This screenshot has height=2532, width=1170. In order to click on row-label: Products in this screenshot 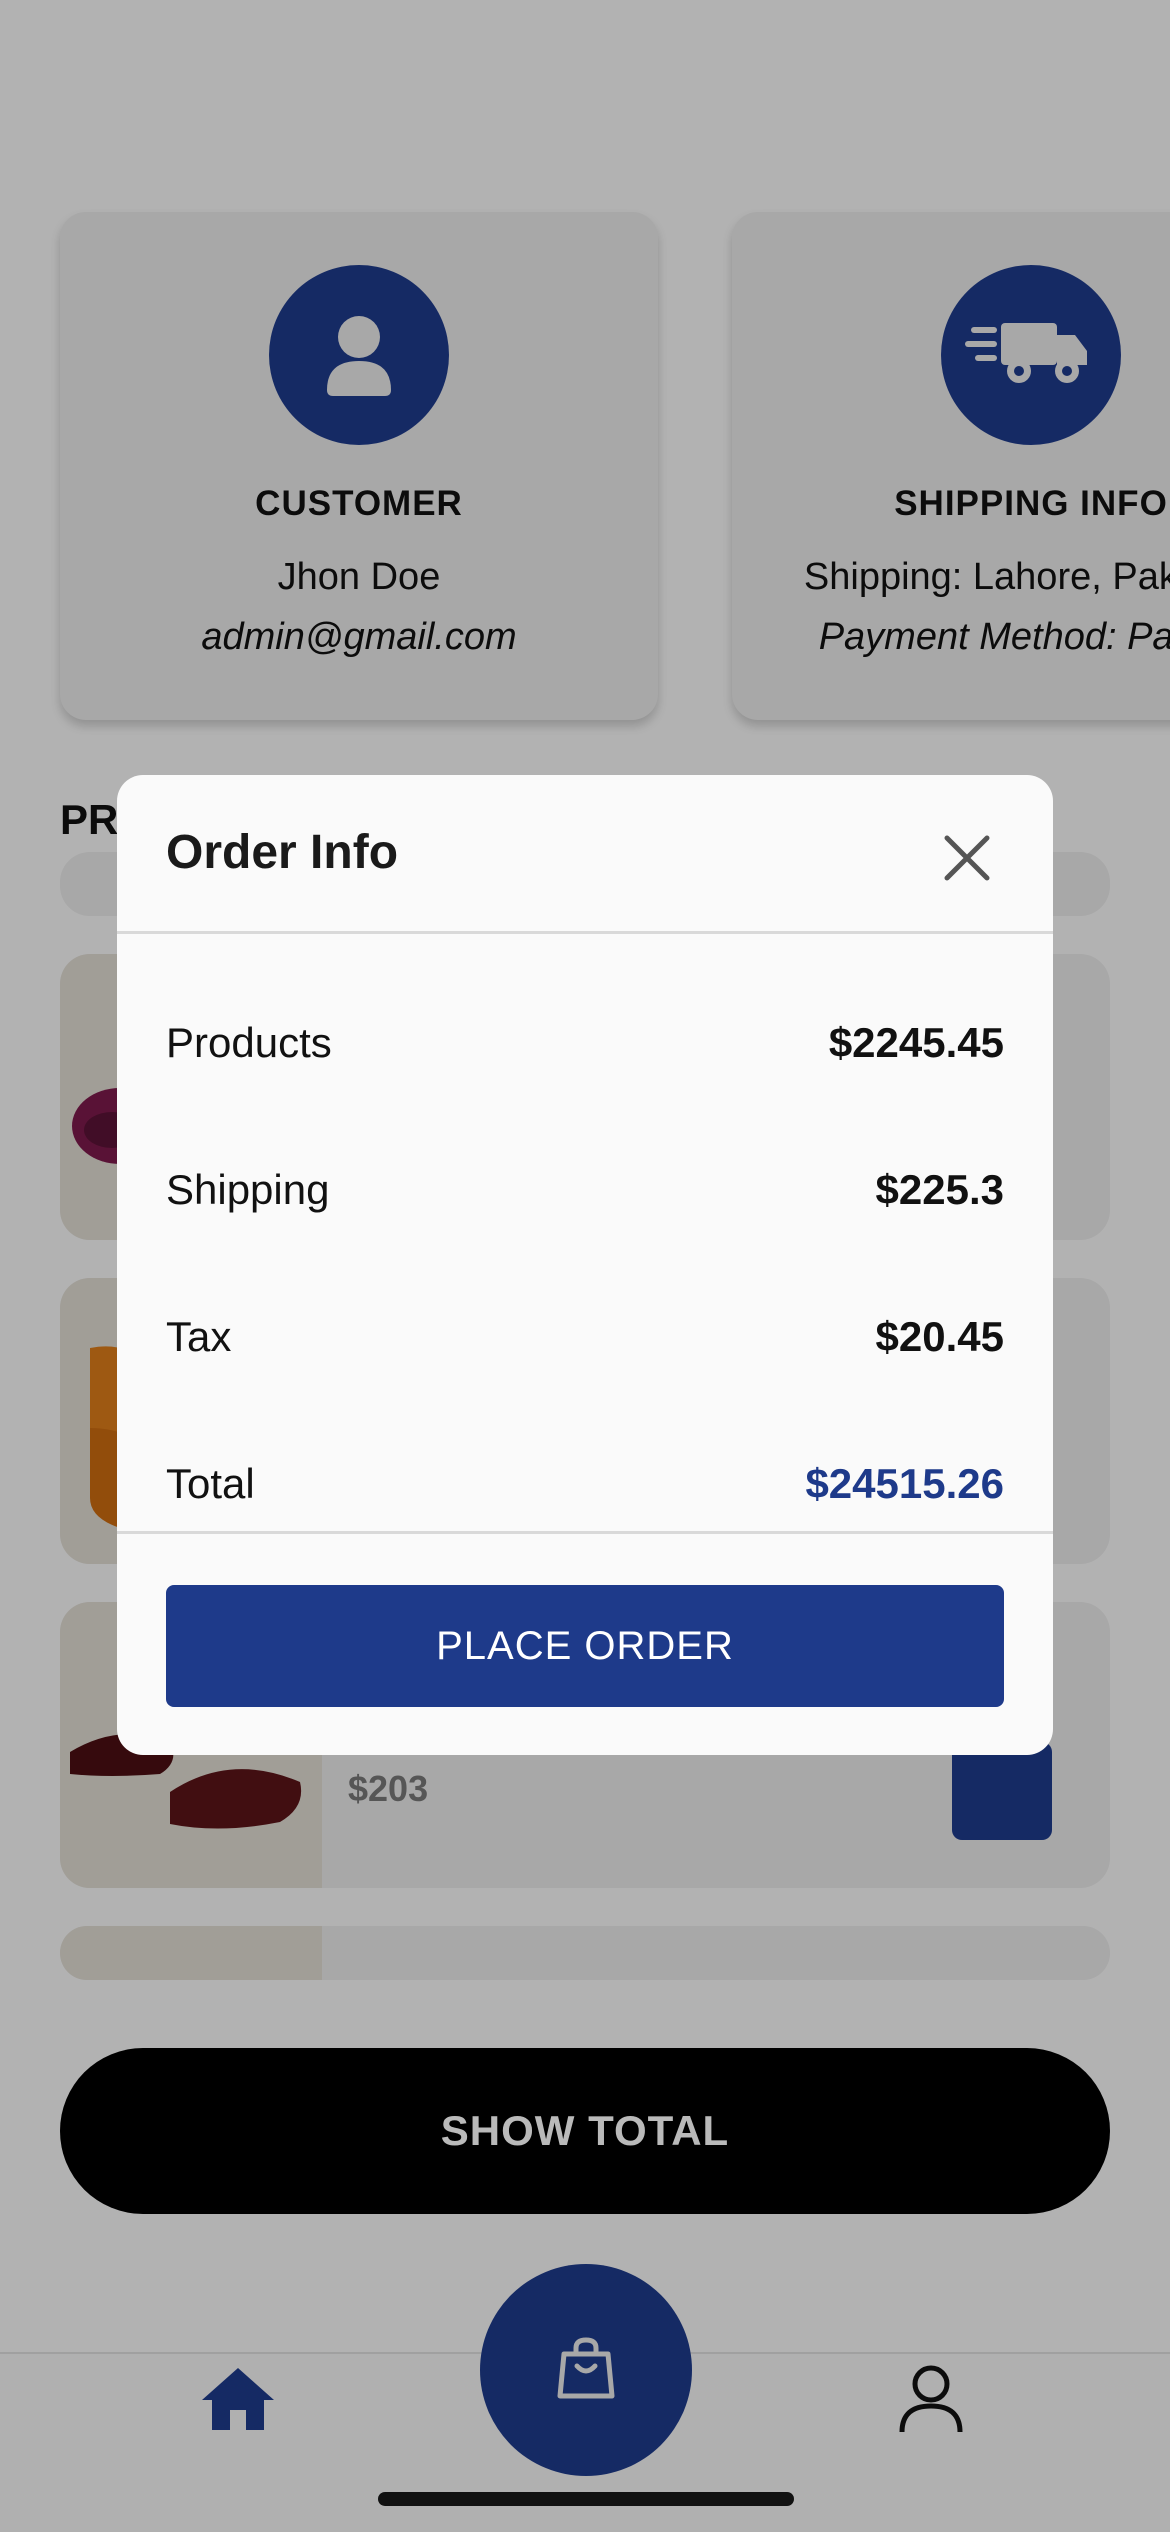, I will do `click(249, 1042)`.